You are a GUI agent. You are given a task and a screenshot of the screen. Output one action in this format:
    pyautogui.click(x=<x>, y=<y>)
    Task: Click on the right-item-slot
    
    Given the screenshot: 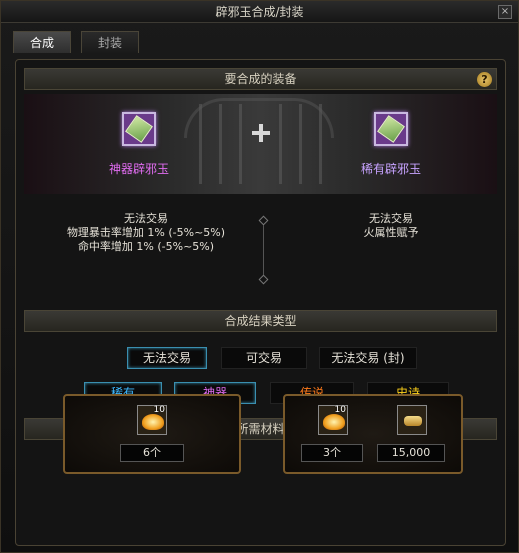 What is the action you would take?
    pyautogui.click(x=391, y=129)
    